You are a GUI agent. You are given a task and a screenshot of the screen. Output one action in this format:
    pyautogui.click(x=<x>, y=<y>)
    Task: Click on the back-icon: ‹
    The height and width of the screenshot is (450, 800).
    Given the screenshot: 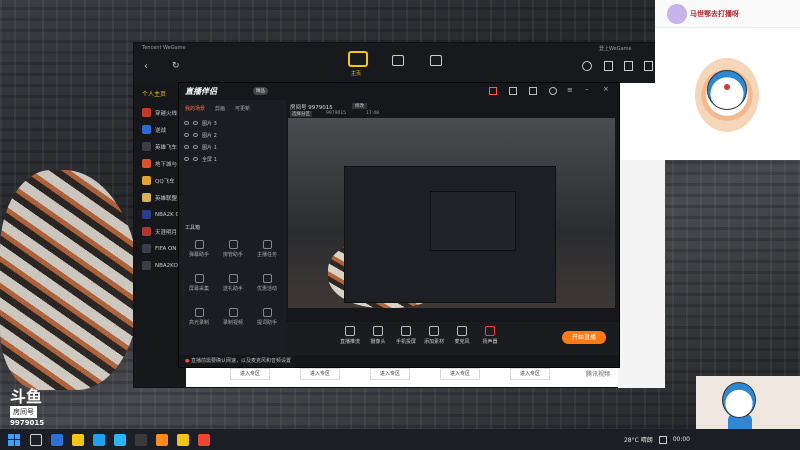 What is the action you would take?
    pyautogui.click(x=146, y=66)
    